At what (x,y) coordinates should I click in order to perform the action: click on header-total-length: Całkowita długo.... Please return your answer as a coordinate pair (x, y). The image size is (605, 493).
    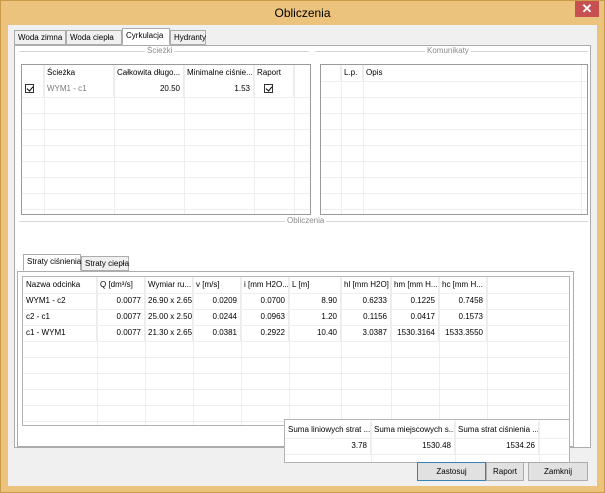
    Looking at the image, I should click on (149, 73).